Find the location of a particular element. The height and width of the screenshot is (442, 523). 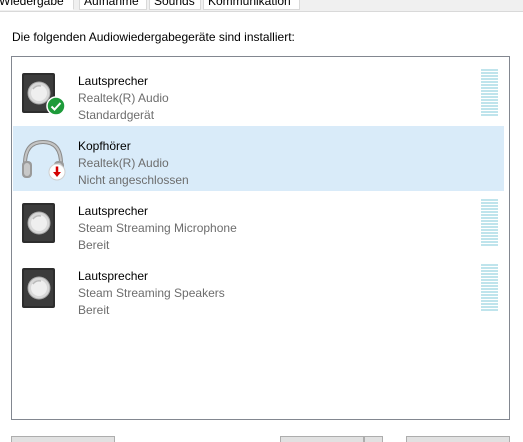

tab-strip: Wiedergabe Aufnahme Sounds Kommunikation is located at coordinates (261, 6).